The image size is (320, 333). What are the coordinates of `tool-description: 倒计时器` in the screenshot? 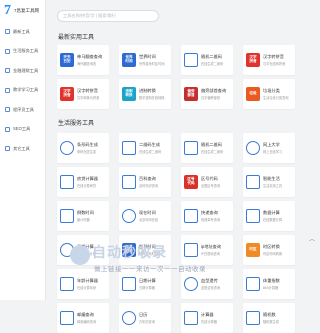 It's located at (83, 220).